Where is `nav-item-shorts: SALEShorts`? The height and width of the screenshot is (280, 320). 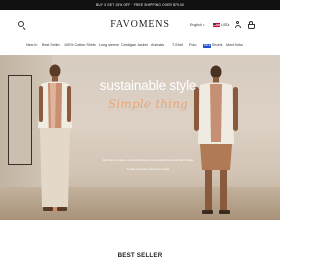 nav-item-shorts: SALEShorts is located at coordinates (213, 45).